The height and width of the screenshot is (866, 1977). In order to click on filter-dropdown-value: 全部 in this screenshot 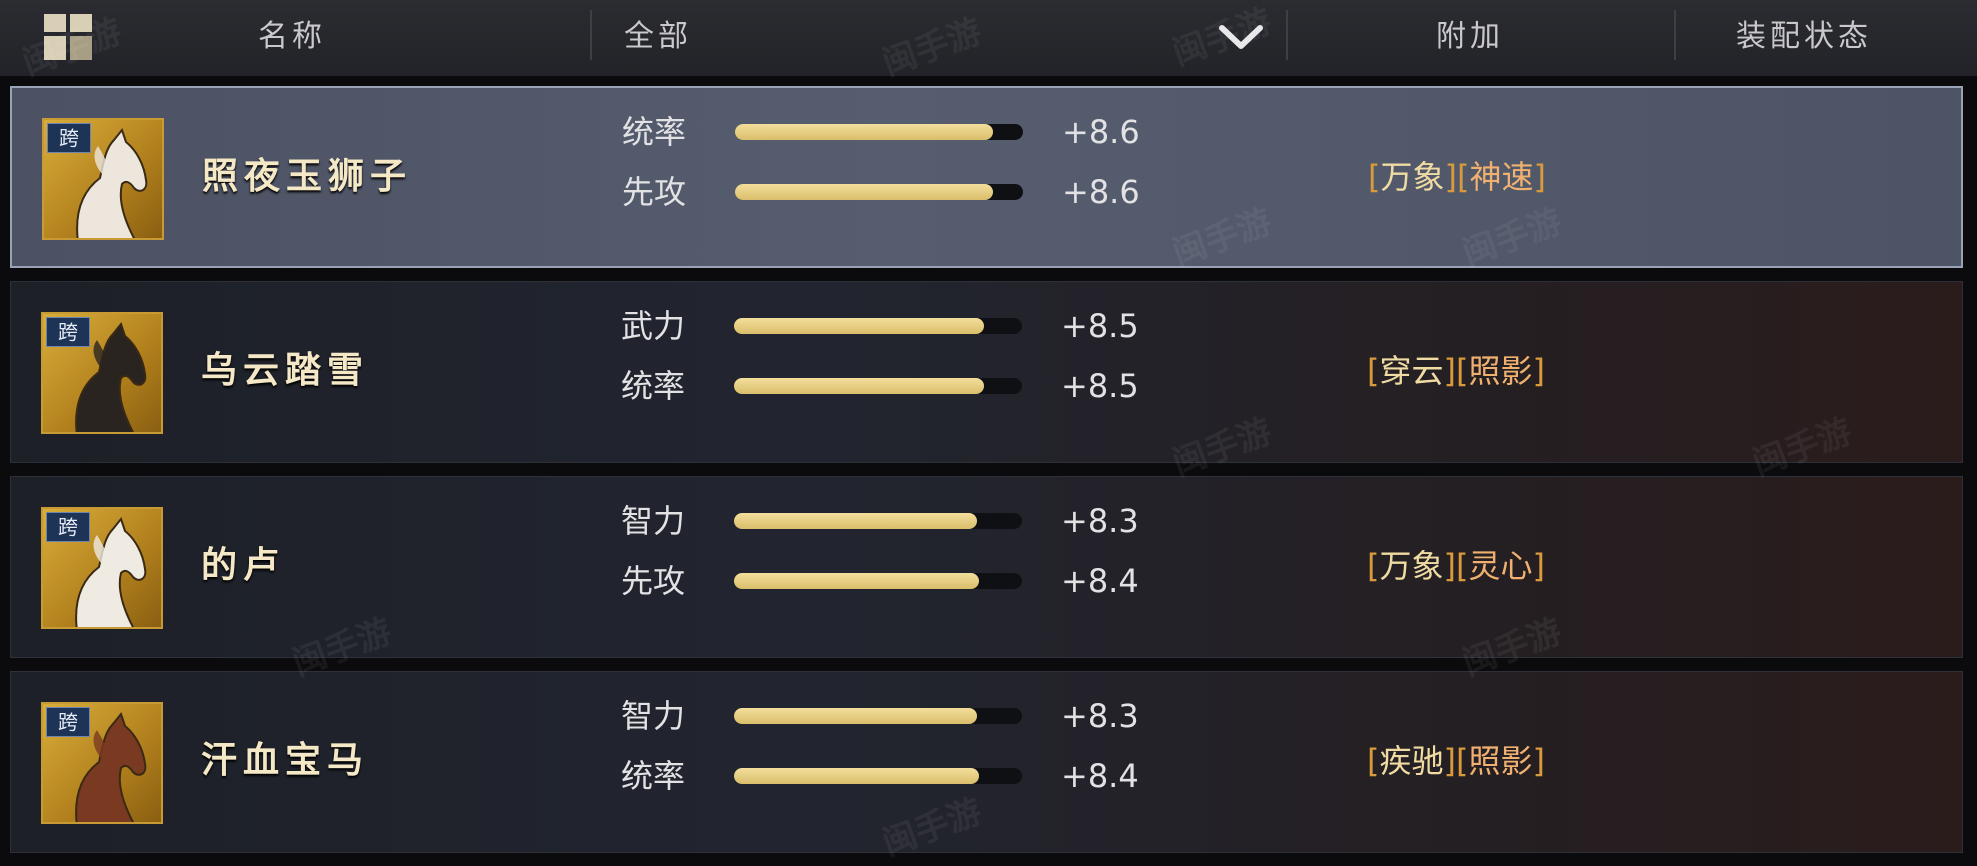, I will do `click(658, 37)`.